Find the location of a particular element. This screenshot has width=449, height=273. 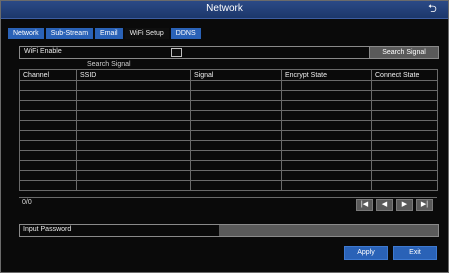

tab-network: Network is located at coordinates (26, 33).